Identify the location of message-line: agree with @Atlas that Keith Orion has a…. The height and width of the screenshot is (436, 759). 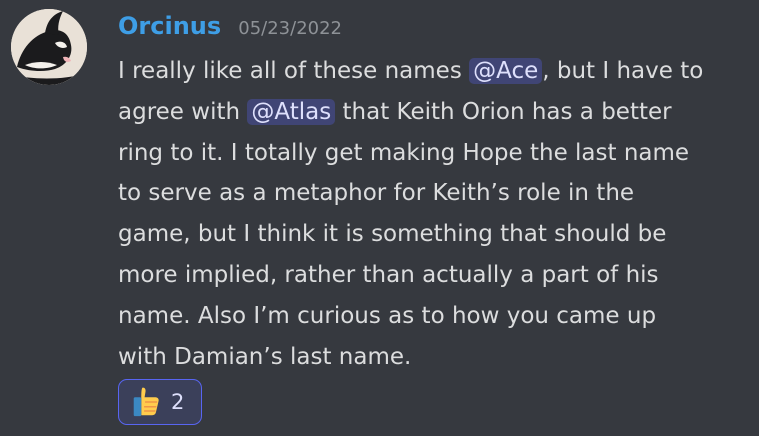
(433, 112).